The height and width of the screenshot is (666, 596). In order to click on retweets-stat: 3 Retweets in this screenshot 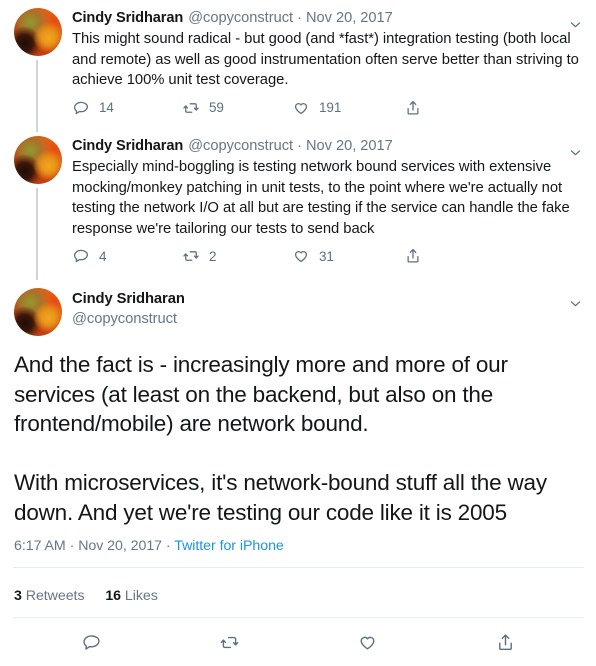, I will do `click(49, 596)`.